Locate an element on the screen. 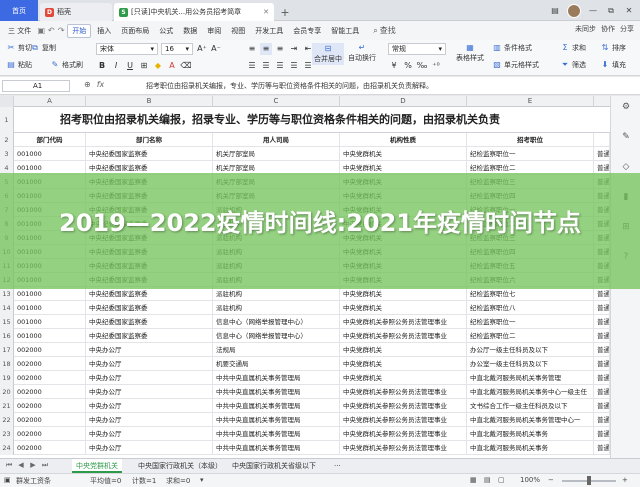 This screenshot has height=487, width=640. table-cell: 机关厅部室局 is located at coordinates (276, 154).